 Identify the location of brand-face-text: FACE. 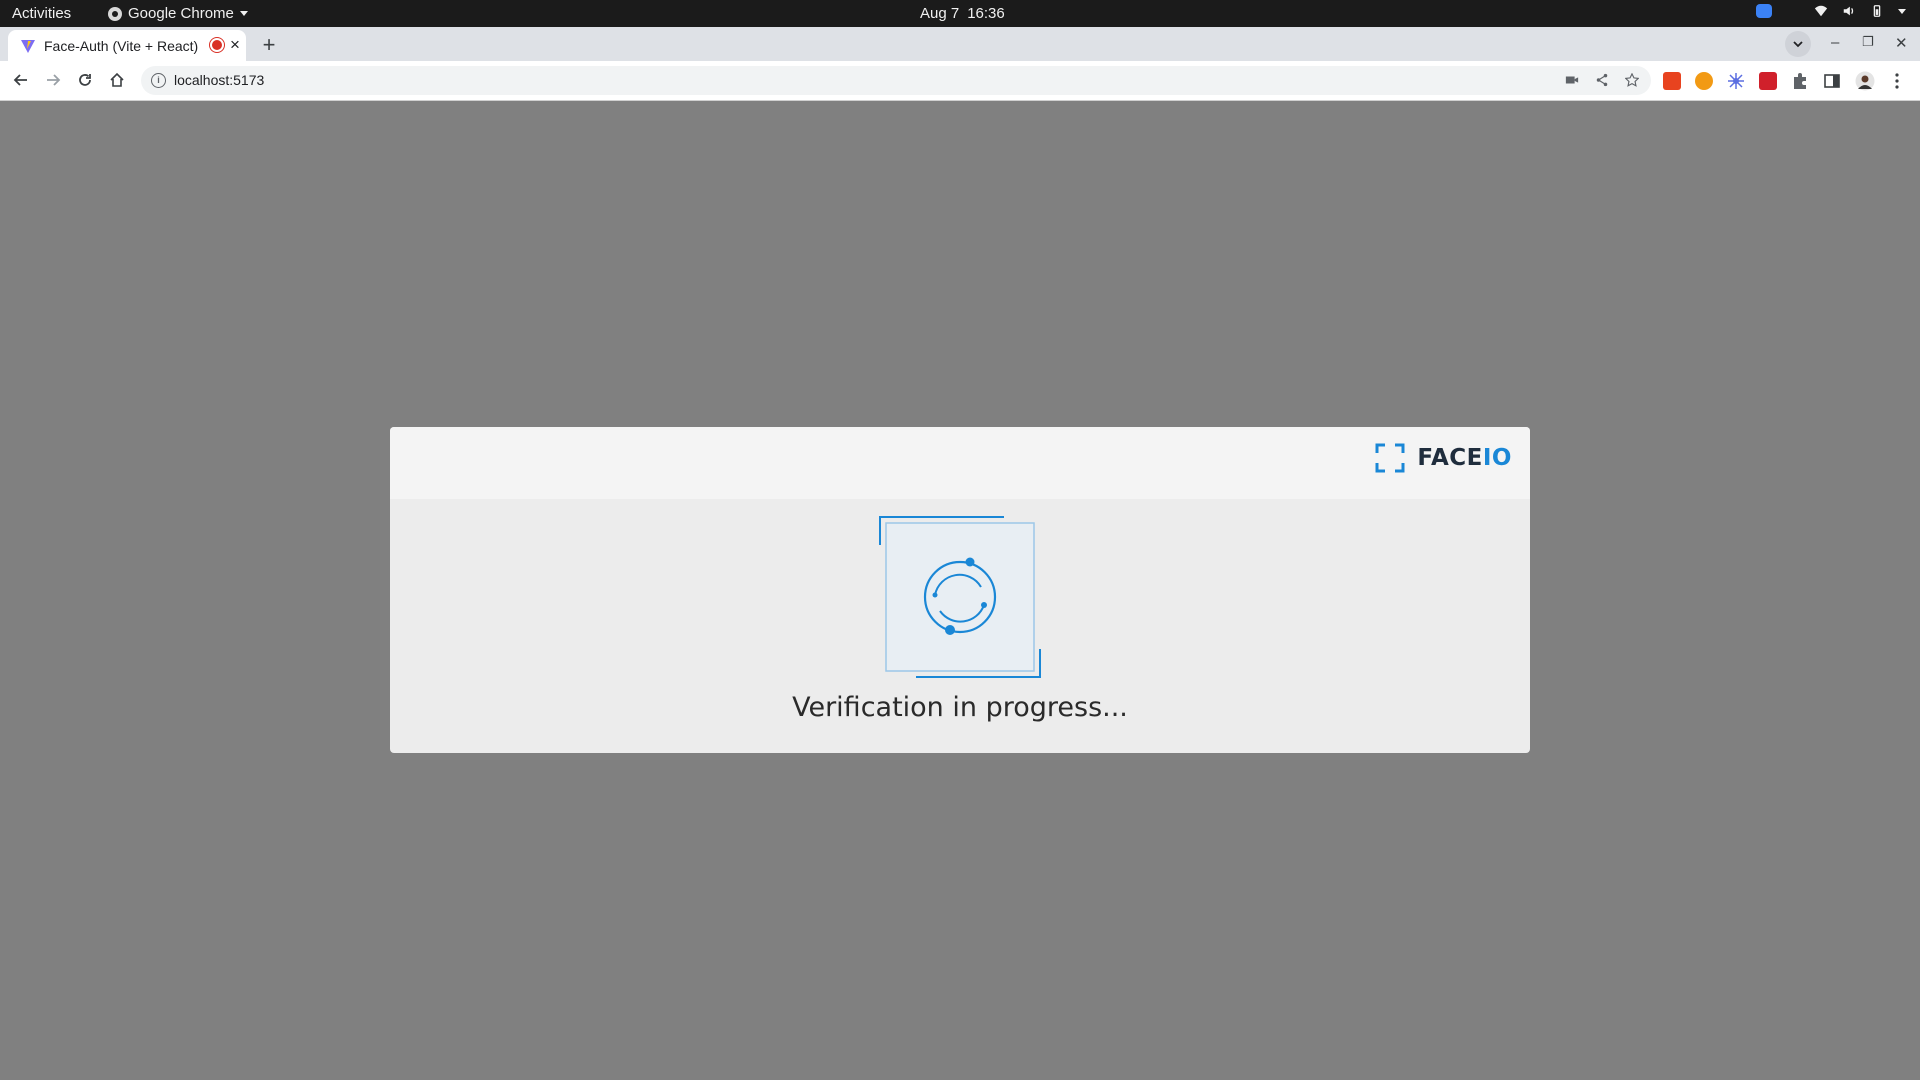
(1450, 458).